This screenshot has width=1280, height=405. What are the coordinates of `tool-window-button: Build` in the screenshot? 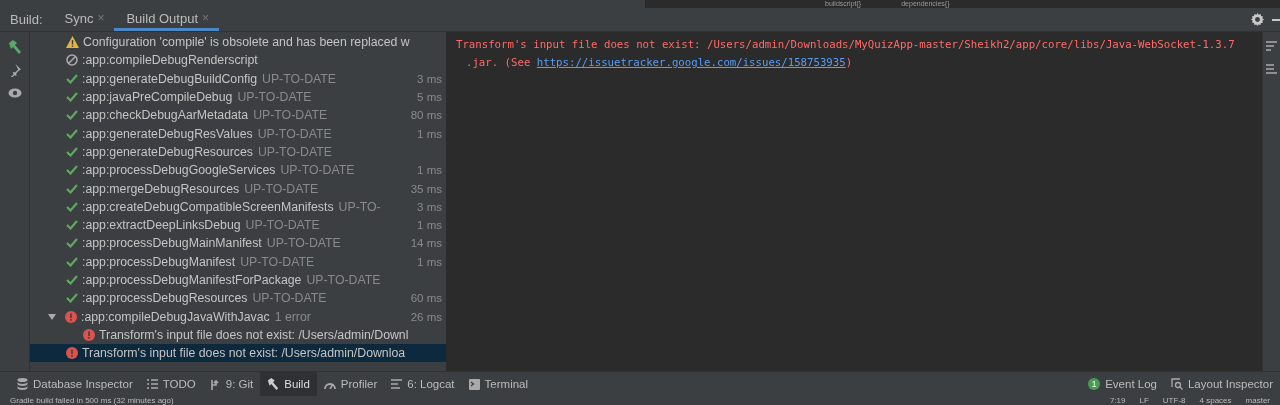 It's located at (288, 384).